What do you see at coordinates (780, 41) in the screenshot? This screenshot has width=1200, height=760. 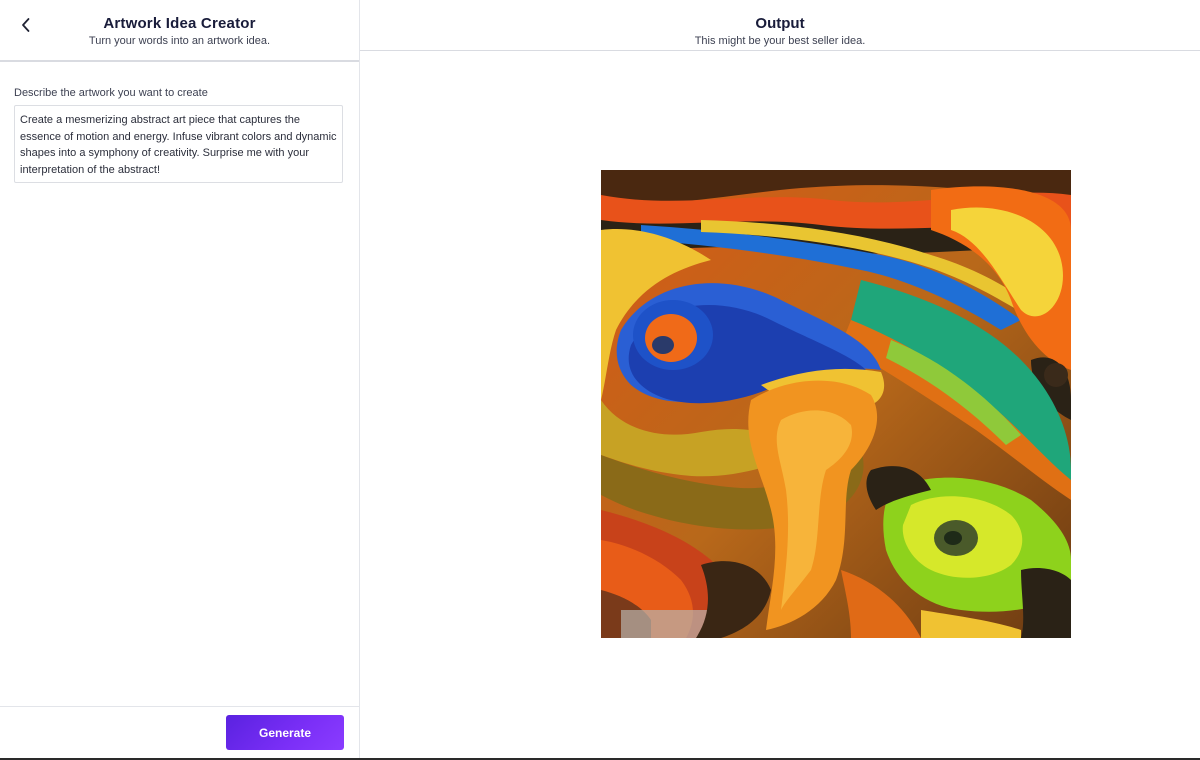 I see `output-subtitle: This might be your best seller idea.` at bounding box center [780, 41].